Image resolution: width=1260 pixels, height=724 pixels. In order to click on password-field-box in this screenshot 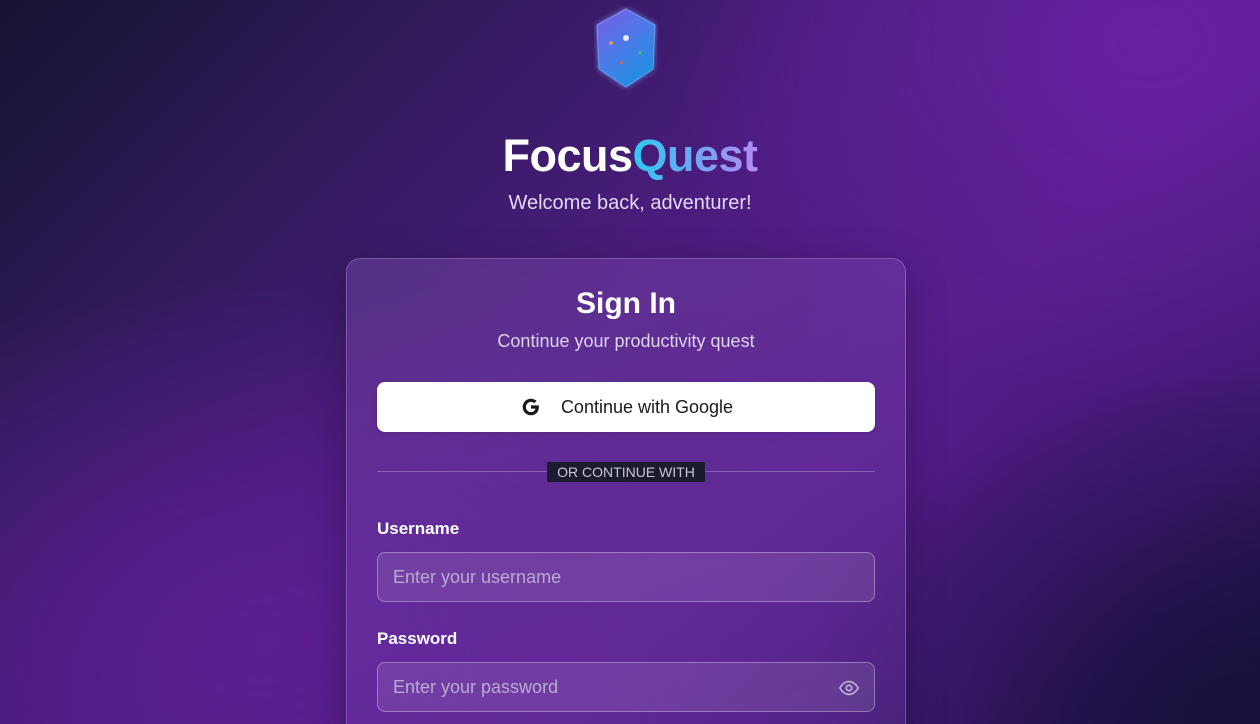, I will do `click(626, 687)`.